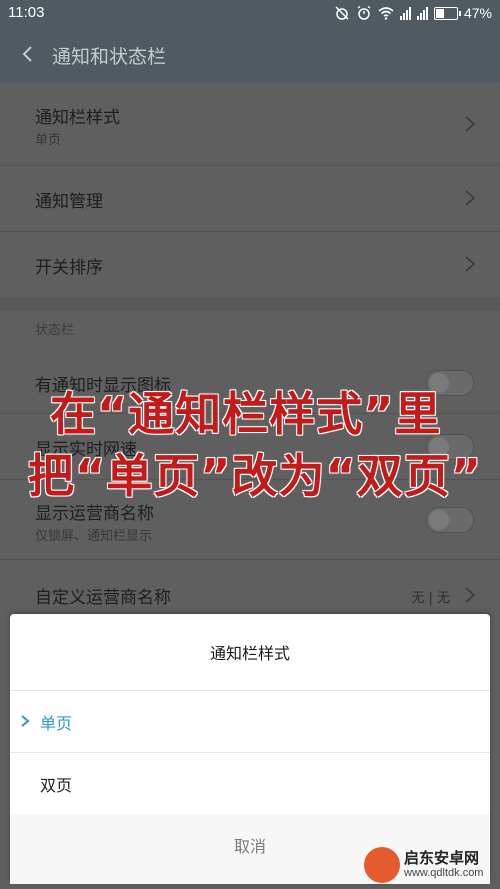  What do you see at coordinates (28, 54) in the screenshot?
I see `back-arrow-icon` at bounding box center [28, 54].